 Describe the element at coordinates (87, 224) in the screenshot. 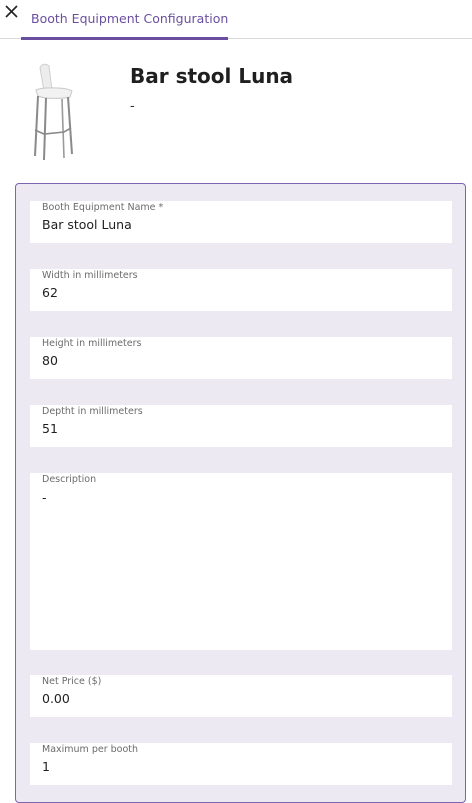

I see `field-value: Bar stool Luna` at that location.